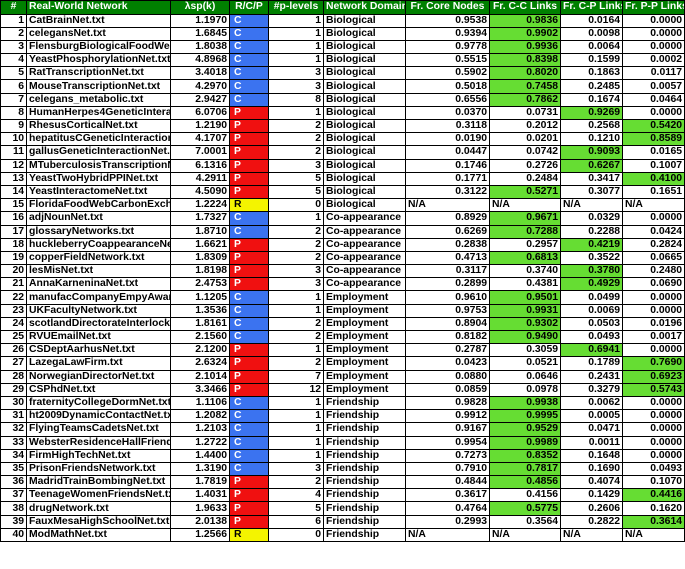 The width and height of the screenshot is (685, 569). What do you see at coordinates (525, 363) in the screenshot?
I see `cell-cc-links: 0.0521` at bounding box center [525, 363].